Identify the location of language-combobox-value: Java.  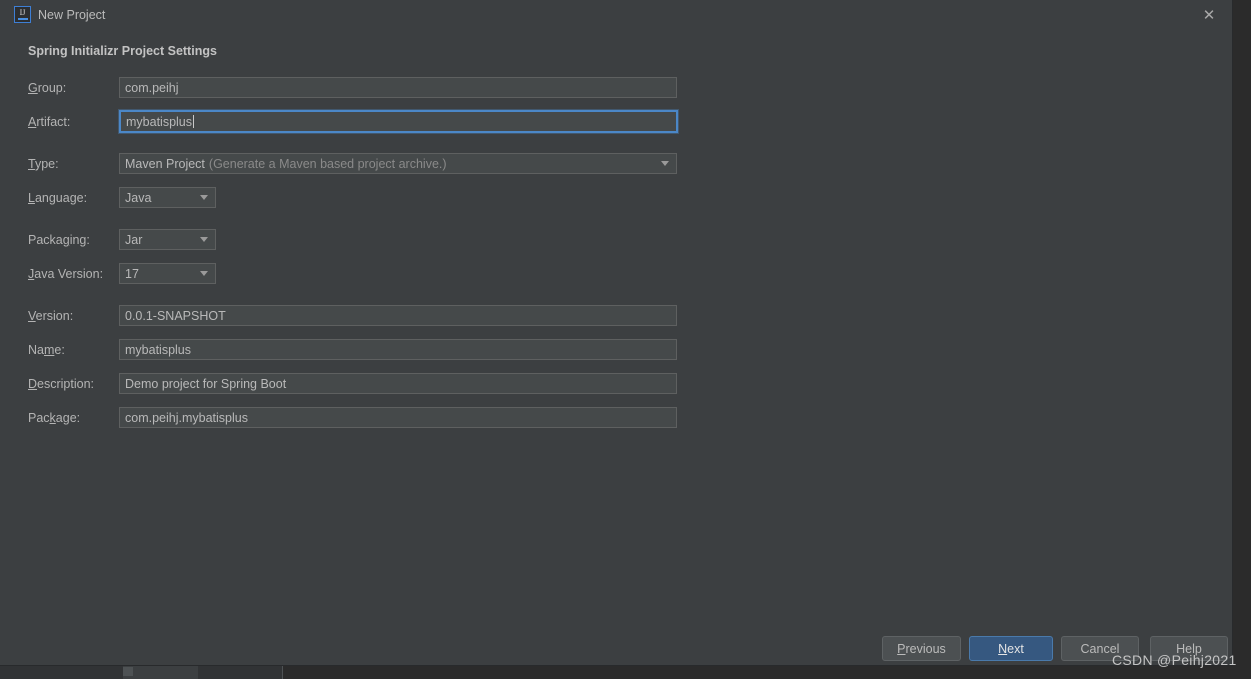
(138, 197).